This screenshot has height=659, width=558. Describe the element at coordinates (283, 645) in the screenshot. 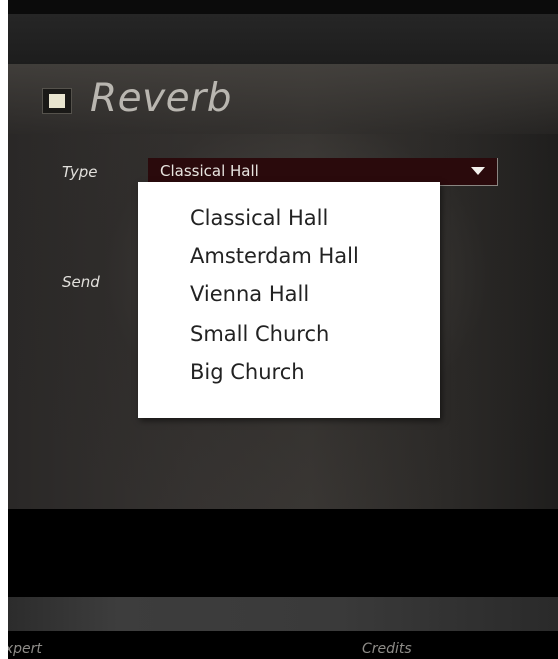

I see `footer: Expert Credits` at that location.